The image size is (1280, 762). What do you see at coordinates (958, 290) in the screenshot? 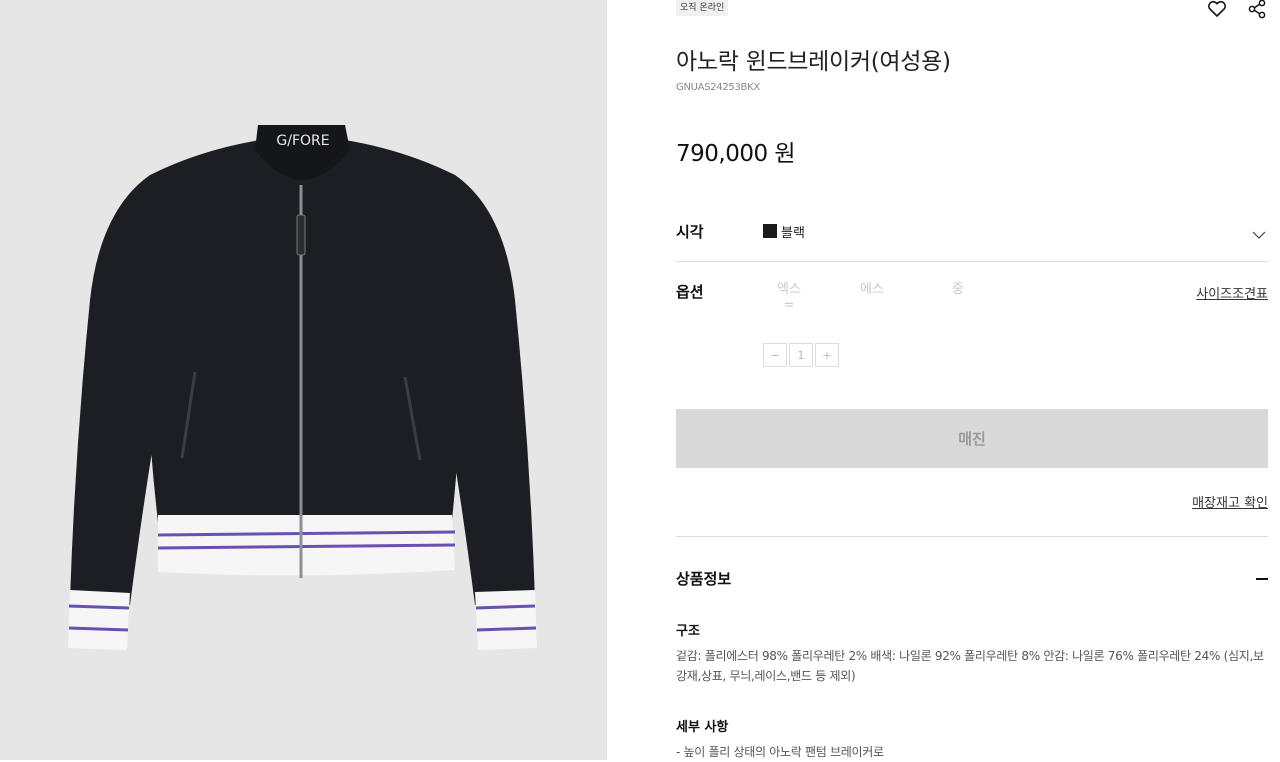
I see `size-option-m: 중` at bounding box center [958, 290].